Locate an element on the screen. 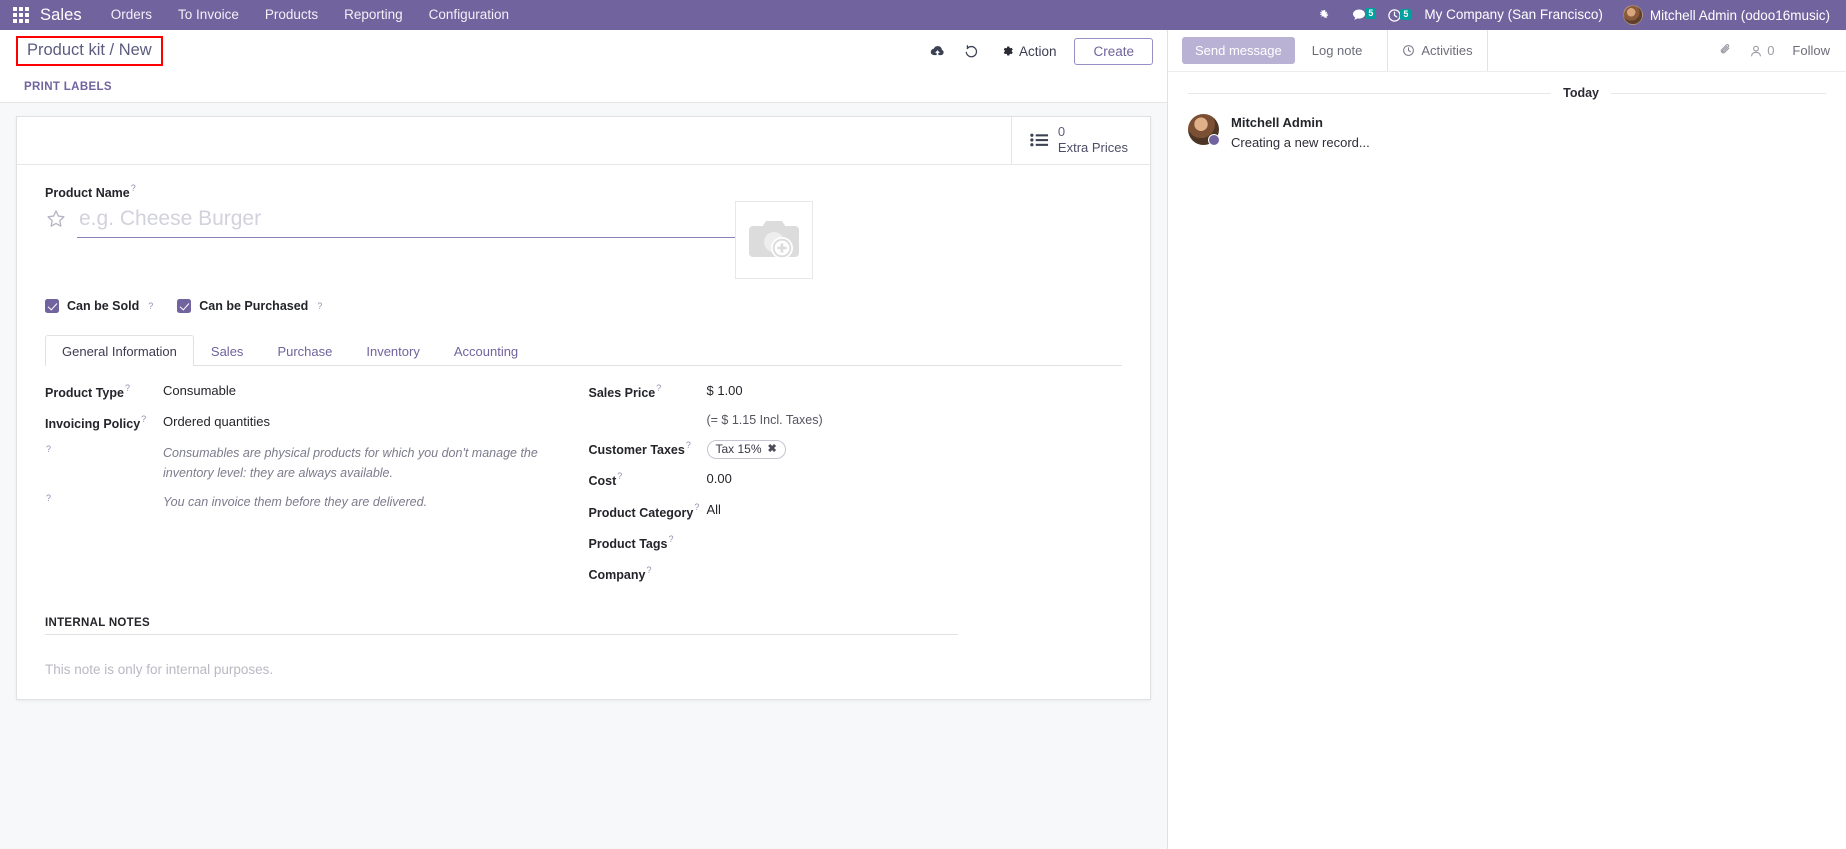 The image size is (1846, 849). followers-button: 0 is located at coordinates (1761, 50).